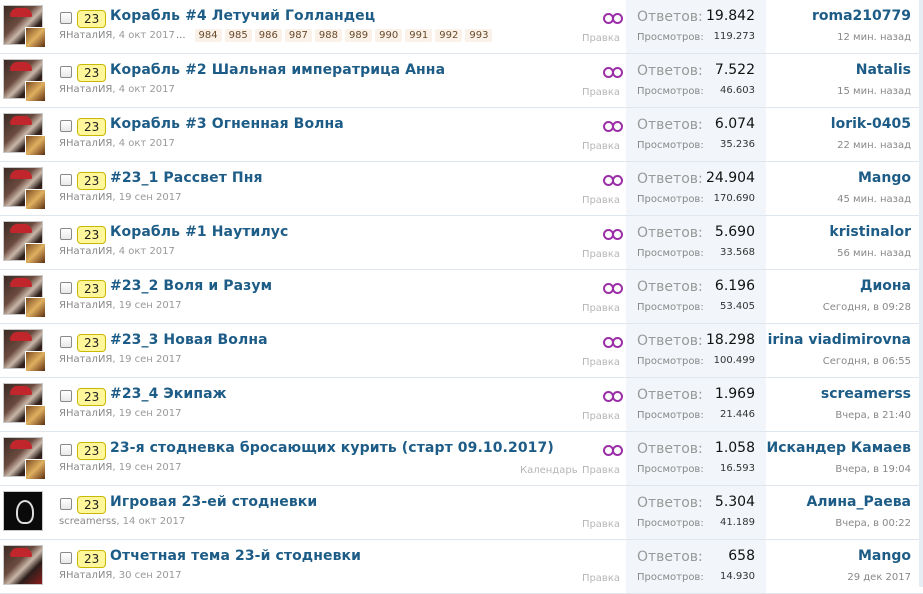 This screenshot has height=594, width=923. I want to click on thread-title-link: #23_4 Экипаж, so click(168, 394).